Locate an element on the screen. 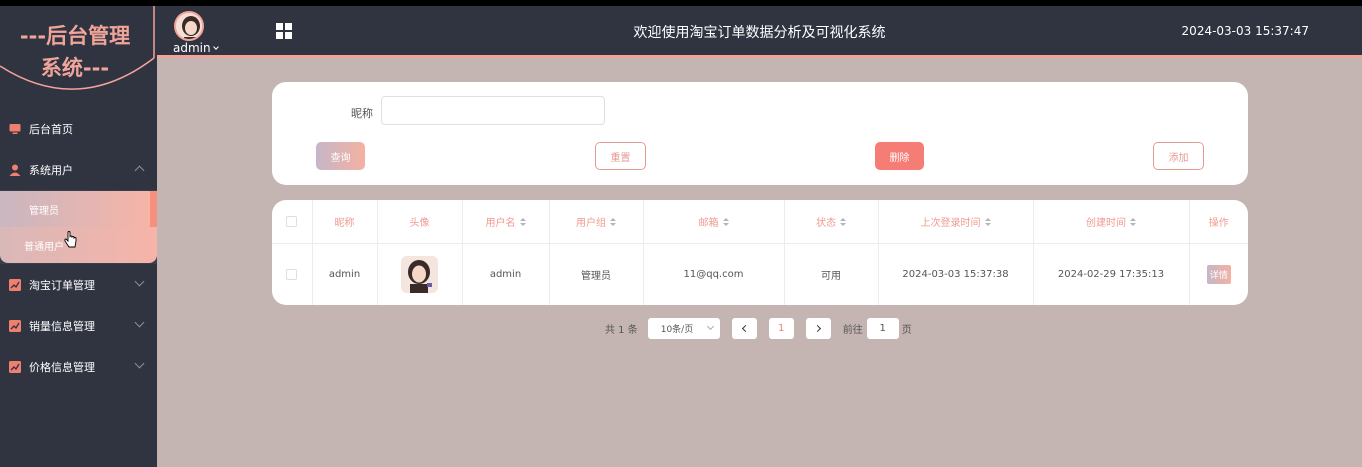  sidebar-item-label: 淘宝订单管理 is located at coordinates (62, 285).